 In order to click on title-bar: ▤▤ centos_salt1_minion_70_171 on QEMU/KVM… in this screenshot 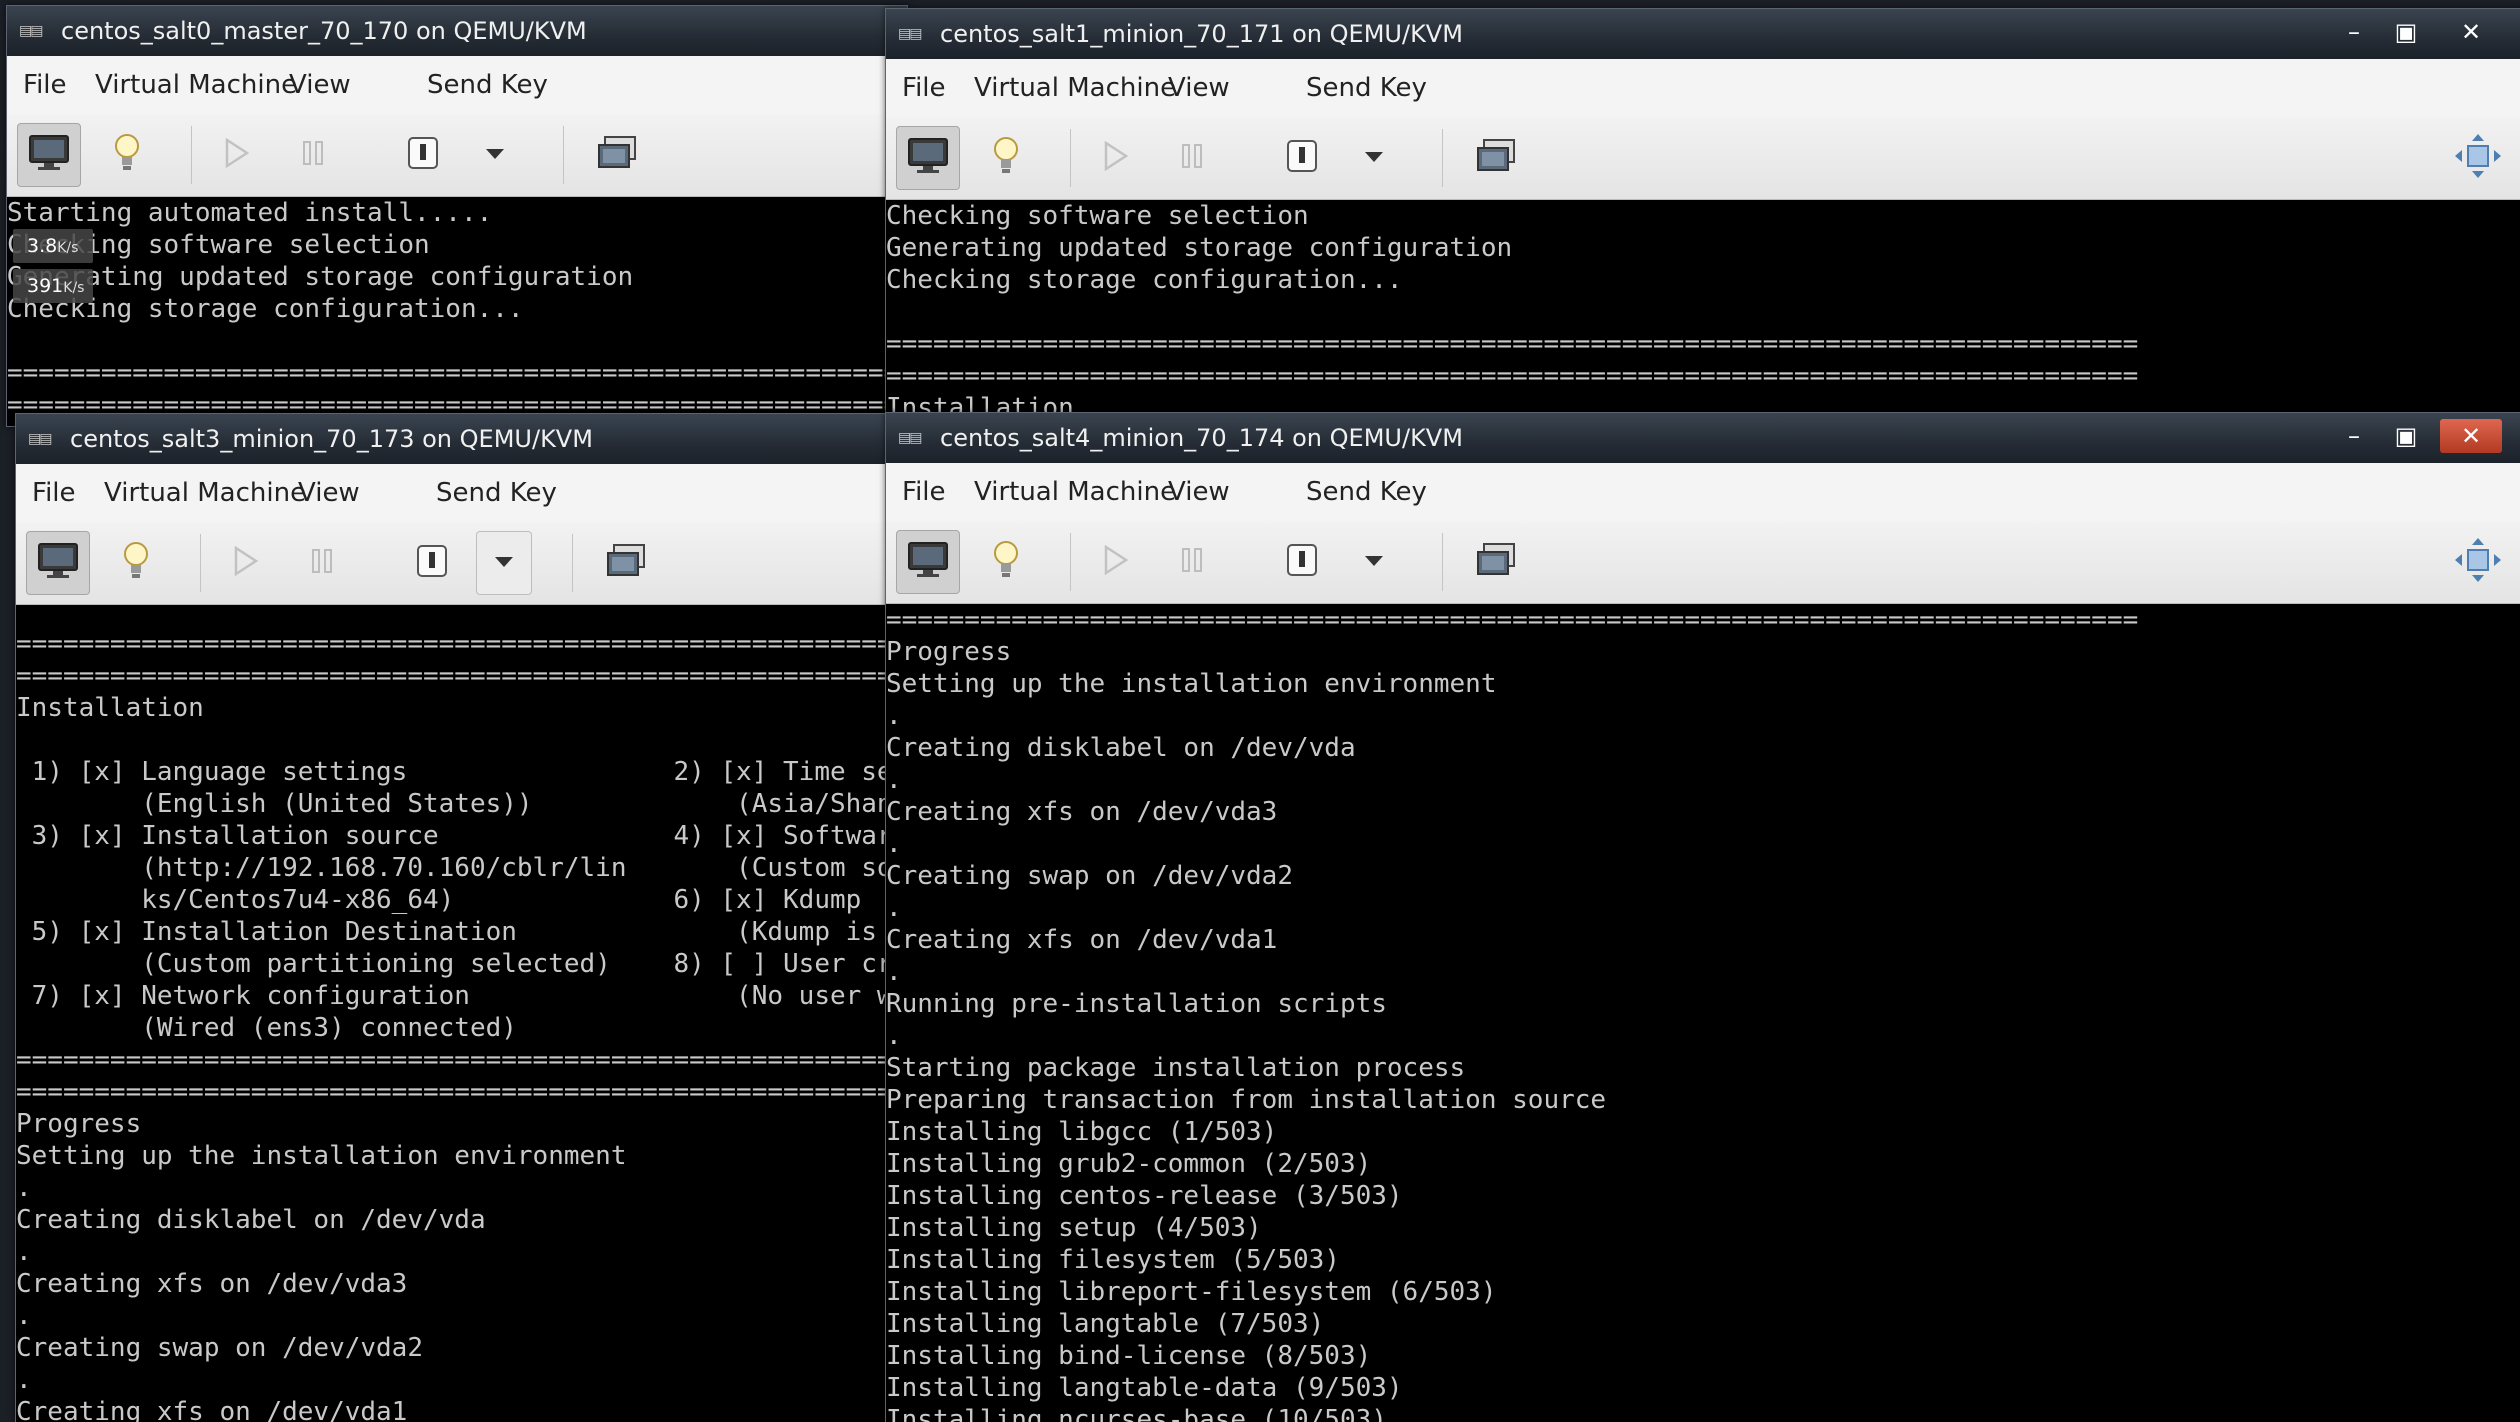, I will do `click(1703, 34)`.